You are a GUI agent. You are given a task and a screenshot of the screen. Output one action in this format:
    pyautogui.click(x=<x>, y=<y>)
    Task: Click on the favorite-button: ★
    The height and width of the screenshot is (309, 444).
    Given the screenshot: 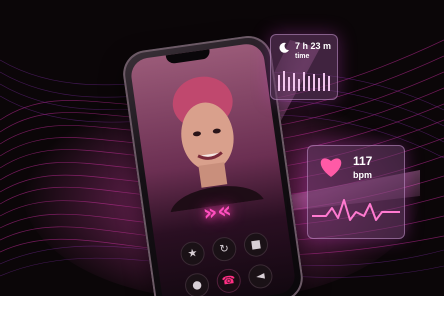 What is the action you would take?
    pyautogui.click(x=193, y=254)
    